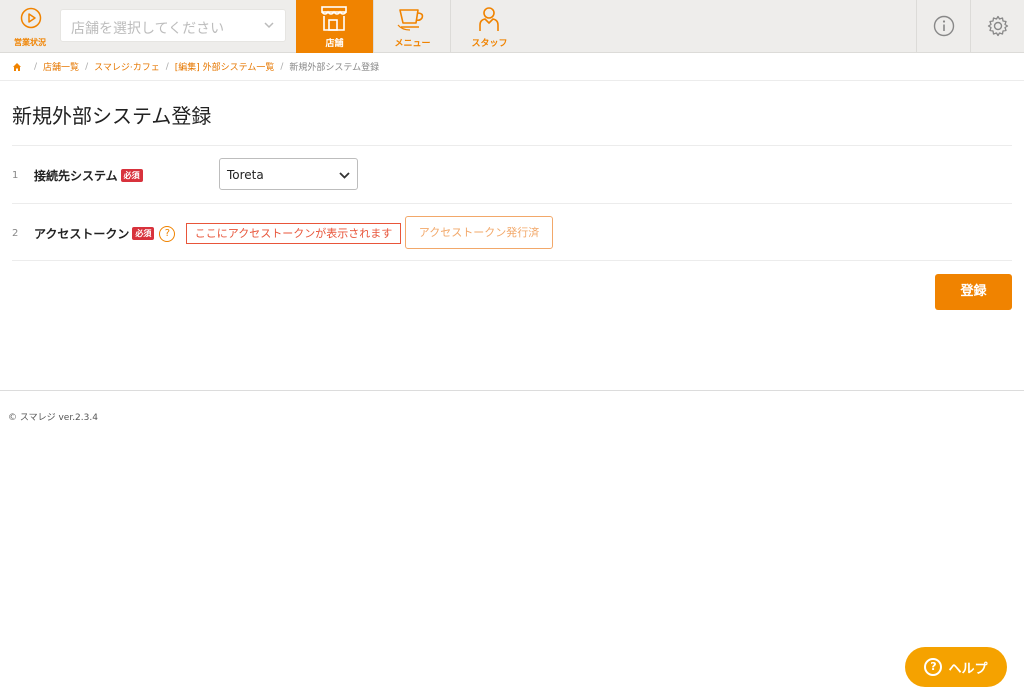 The height and width of the screenshot is (691, 1024). Describe the element at coordinates (82, 234) in the screenshot. I see `token-label-text: アクセストークン` at that location.